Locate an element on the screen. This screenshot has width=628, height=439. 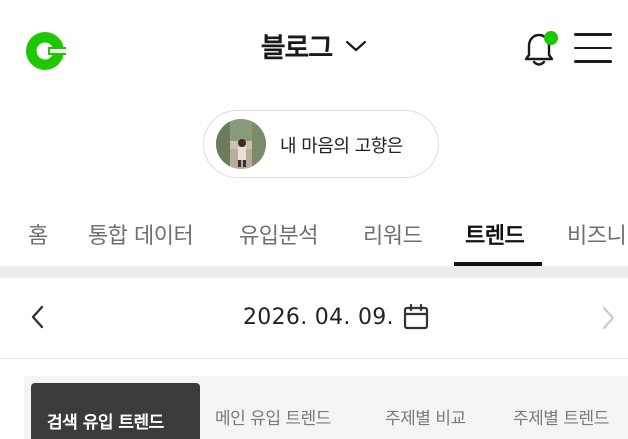
chevron-down-icon is located at coordinates (356, 45).